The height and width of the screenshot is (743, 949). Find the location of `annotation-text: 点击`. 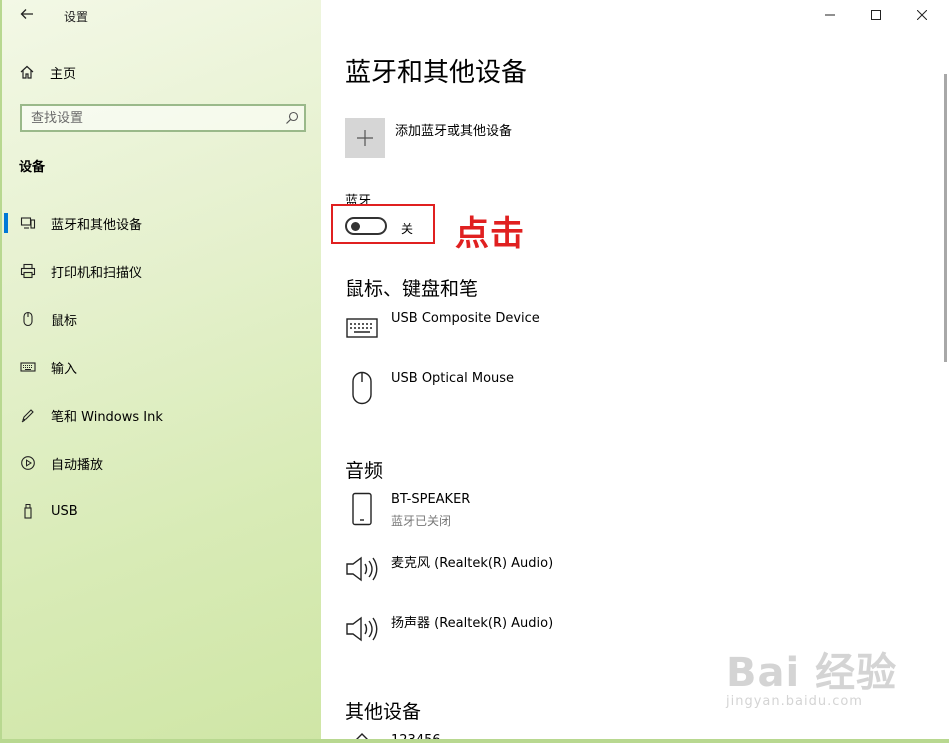

annotation-text: 点击 is located at coordinates (490, 234).